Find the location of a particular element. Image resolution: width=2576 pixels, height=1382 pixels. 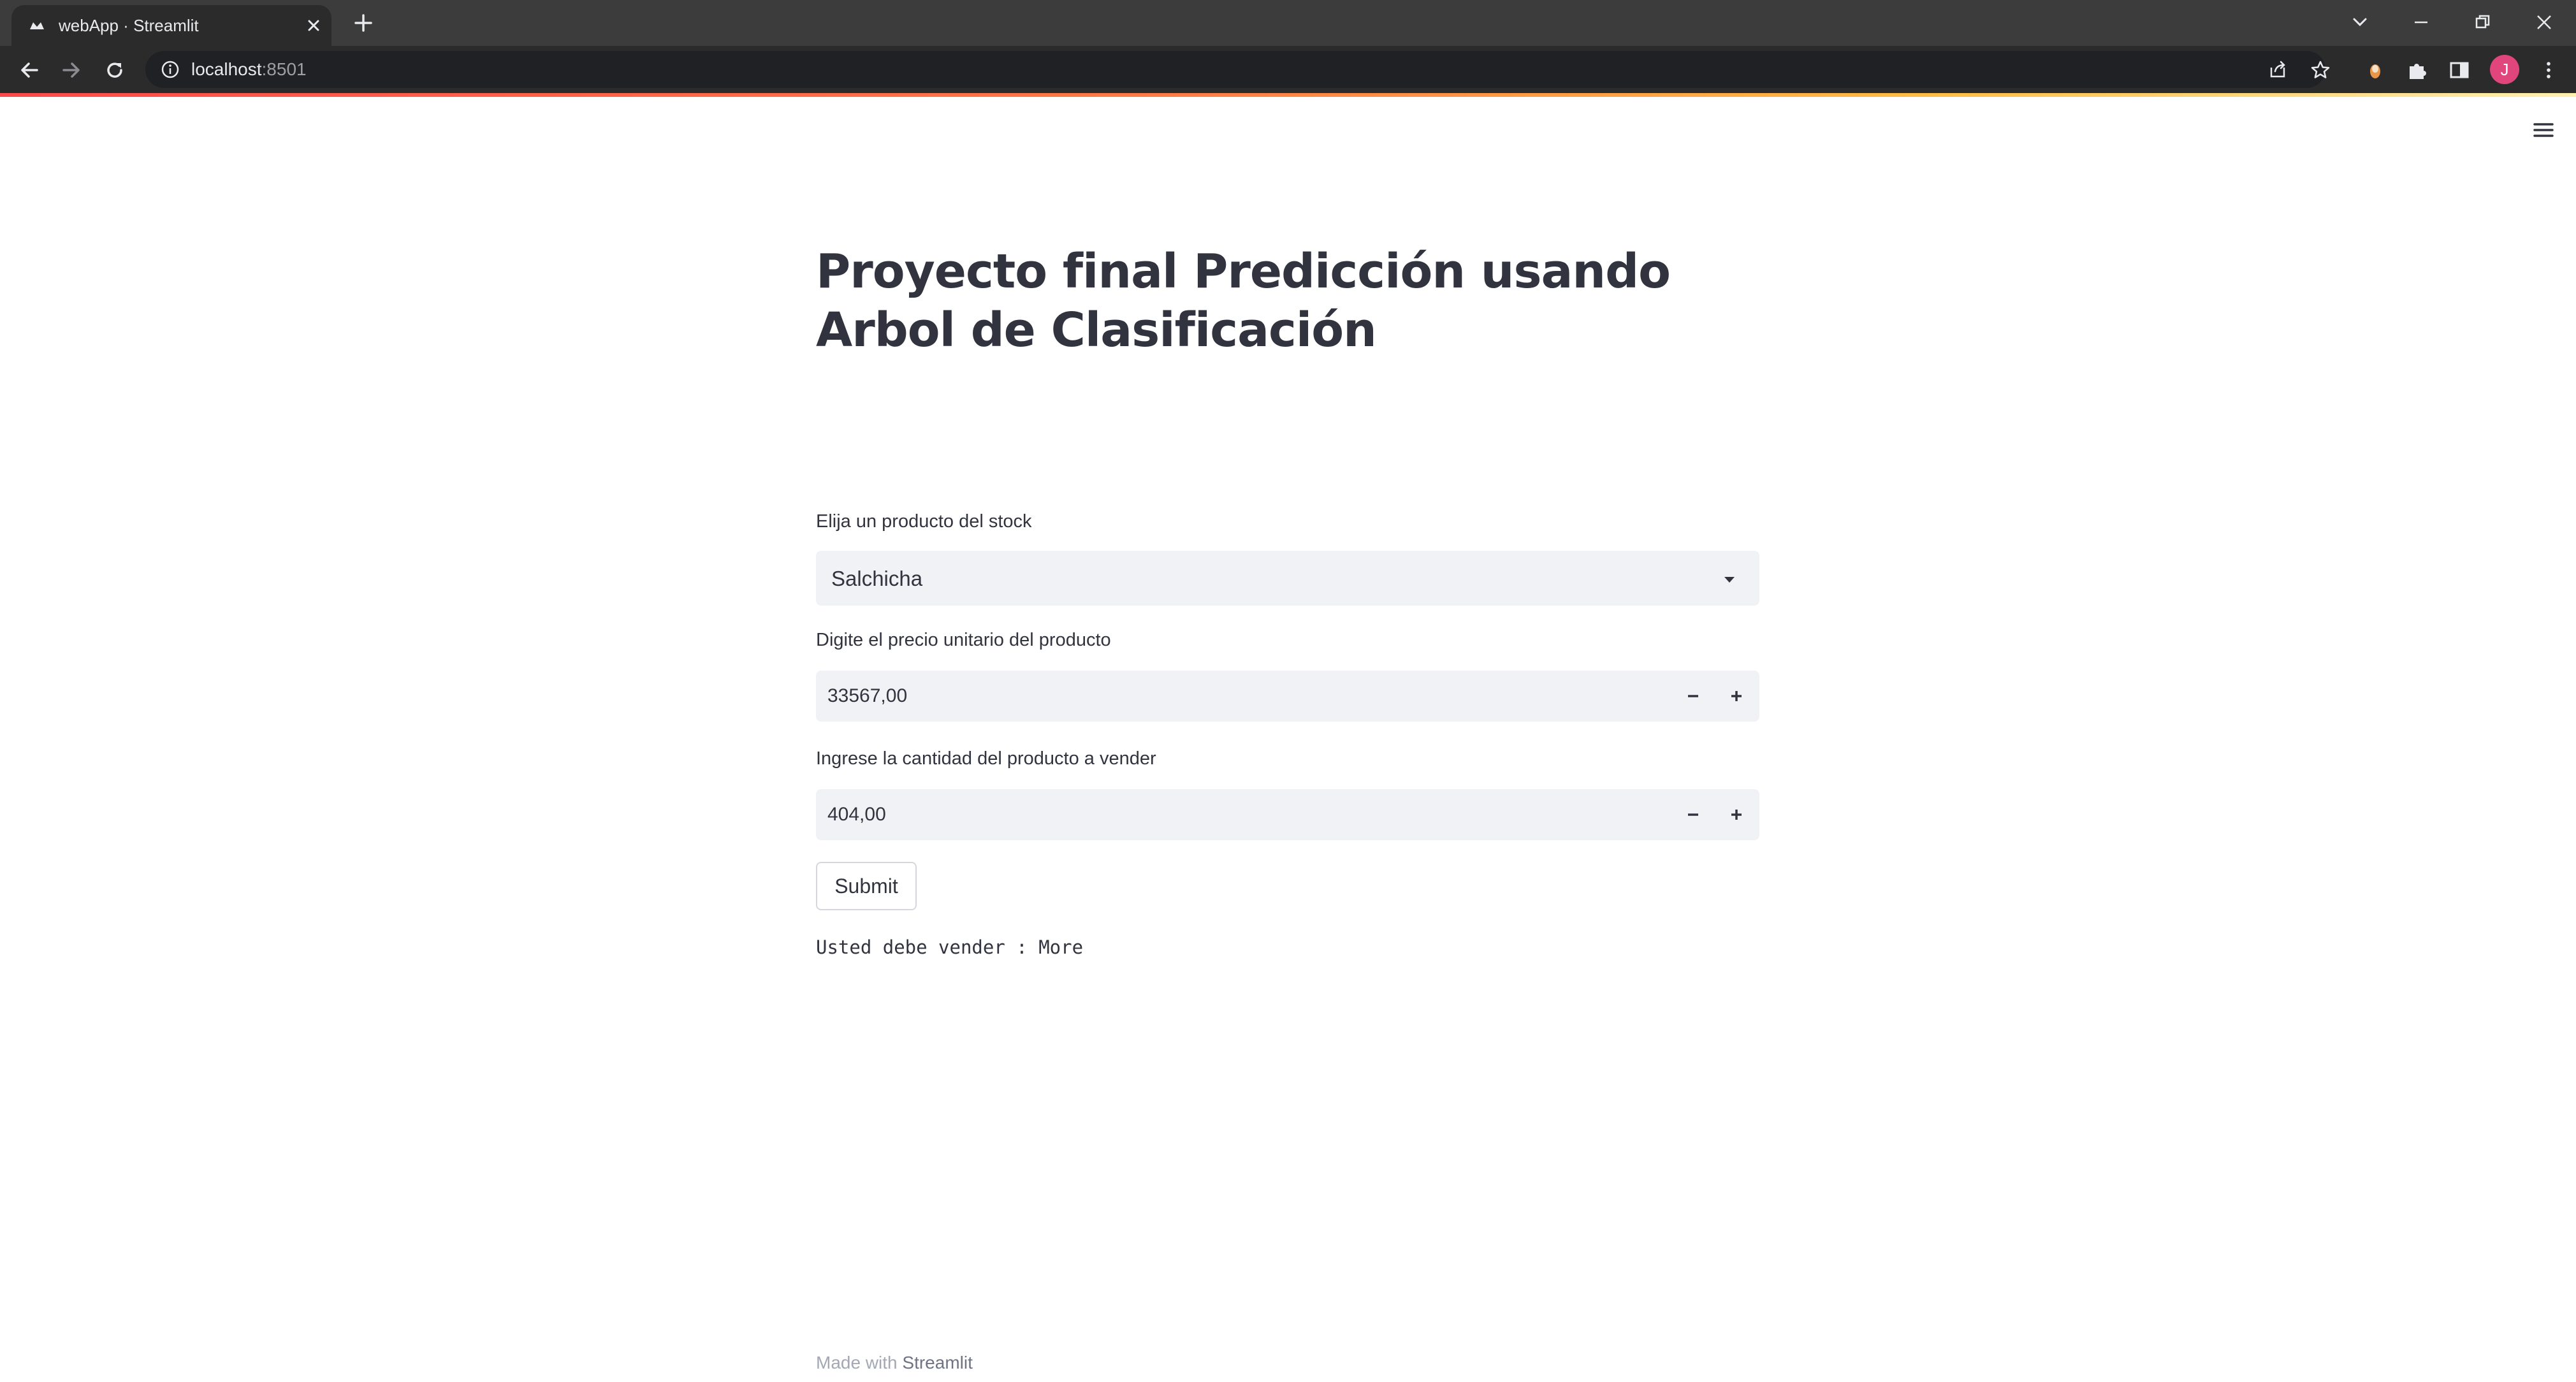

quantity-input-value: 404,00 is located at coordinates (856, 815).